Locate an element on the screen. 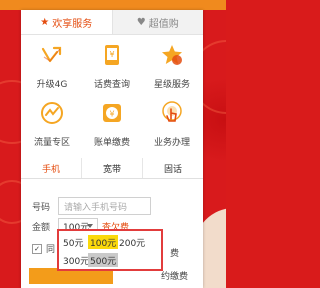 The width and height of the screenshot is (320, 288). grid-item-business: 业务办理 is located at coordinates (172, 124).